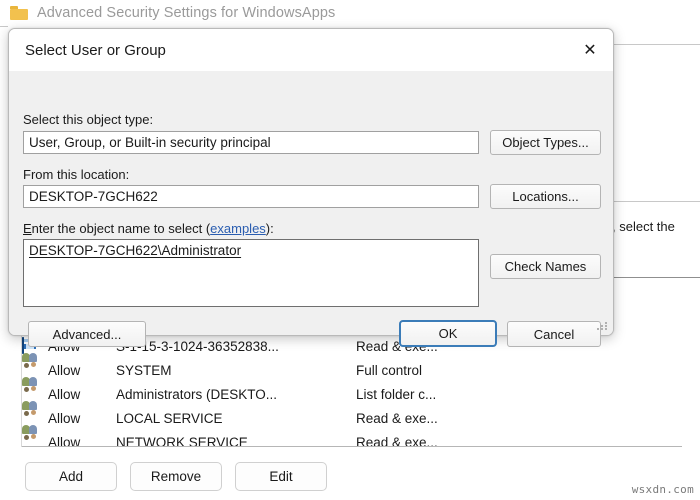 Image resolution: width=700 pixels, height=500 pixels. What do you see at coordinates (135, 250) in the screenshot?
I see `object-name-value: DESKTOP-7GCH622\Administrator` at bounding box center [135, 250].